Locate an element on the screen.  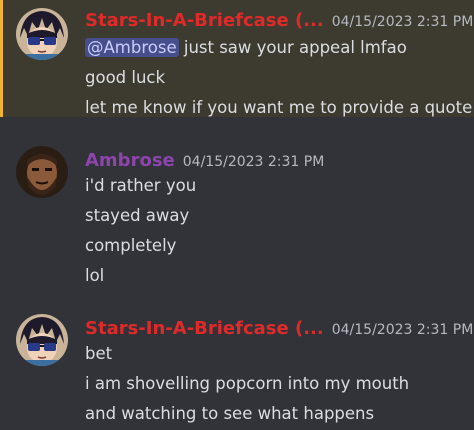
username-ambrose: Ambrose is located at coordinates (130, 160).